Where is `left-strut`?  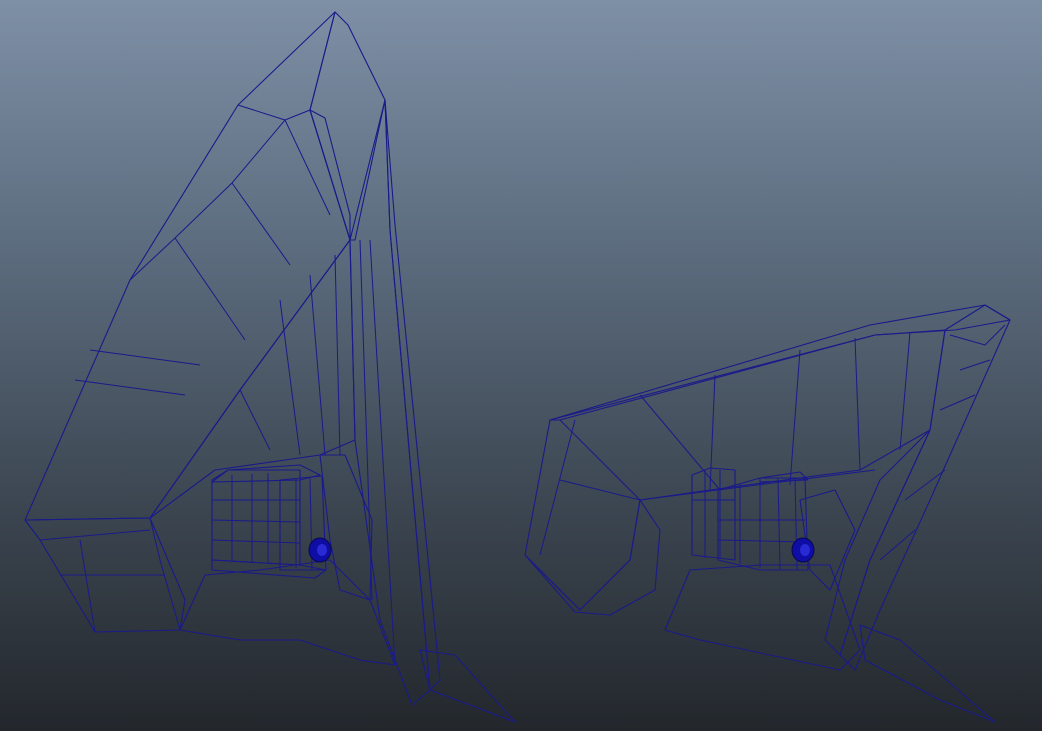 left-strut is located at coordinates (390, 402).